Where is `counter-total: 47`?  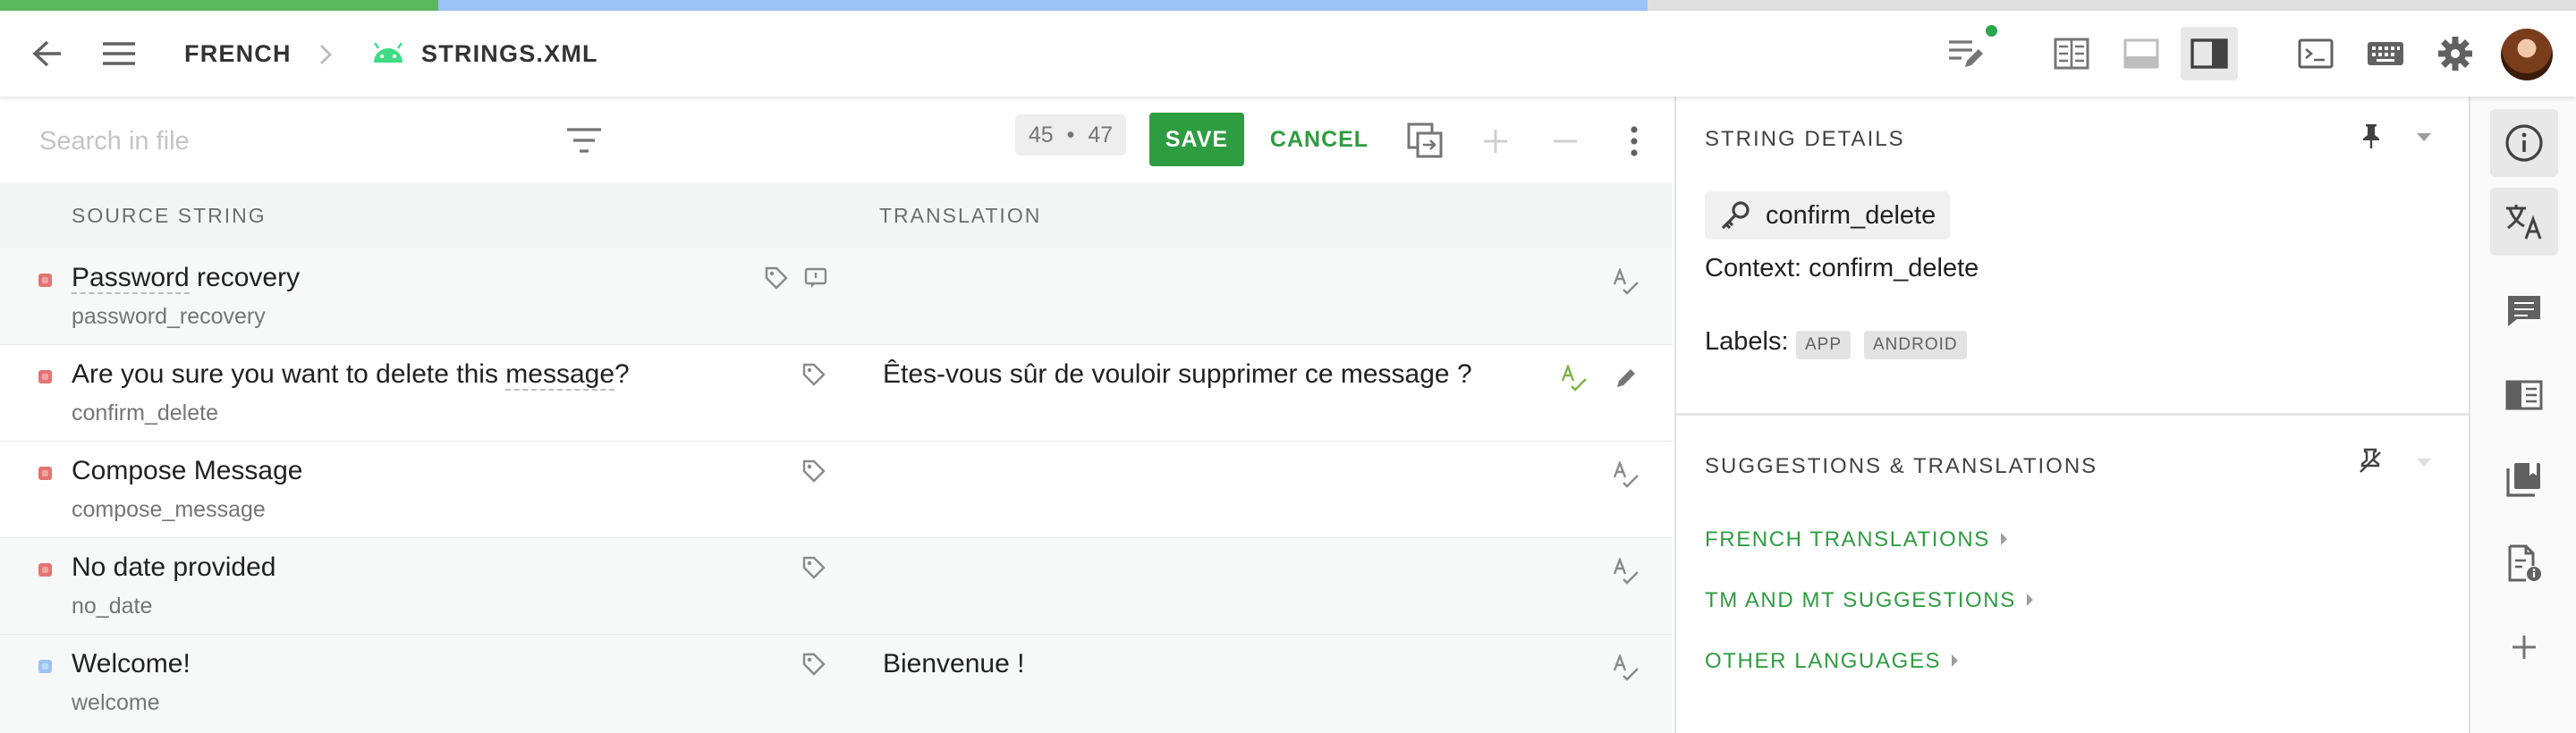 counter-total: 47 is located at coordinates (1101, 134).